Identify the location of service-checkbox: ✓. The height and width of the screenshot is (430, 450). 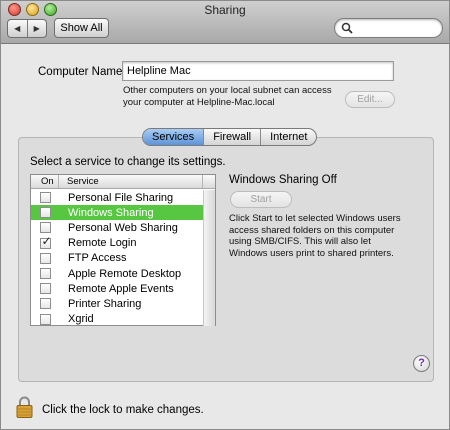
(45, 241).